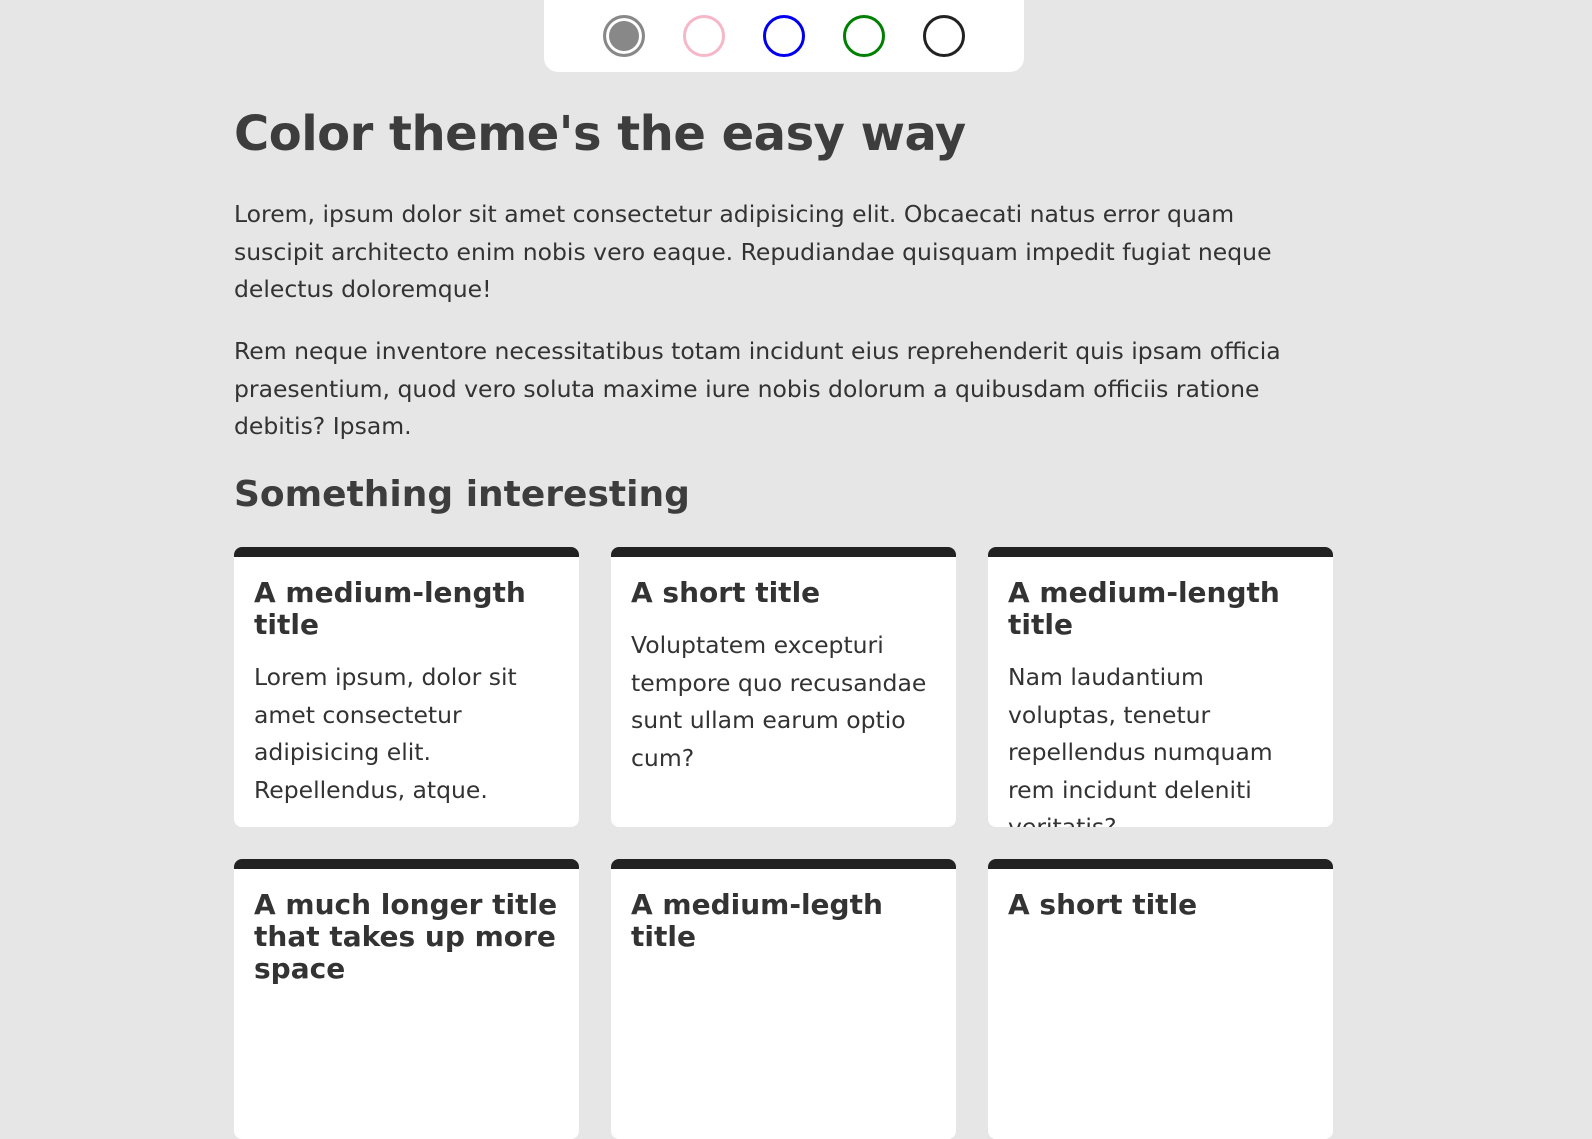  Describe the element at coordinates (704, 36) in the screenshot. I see `theme-swatch-pink` at that location.